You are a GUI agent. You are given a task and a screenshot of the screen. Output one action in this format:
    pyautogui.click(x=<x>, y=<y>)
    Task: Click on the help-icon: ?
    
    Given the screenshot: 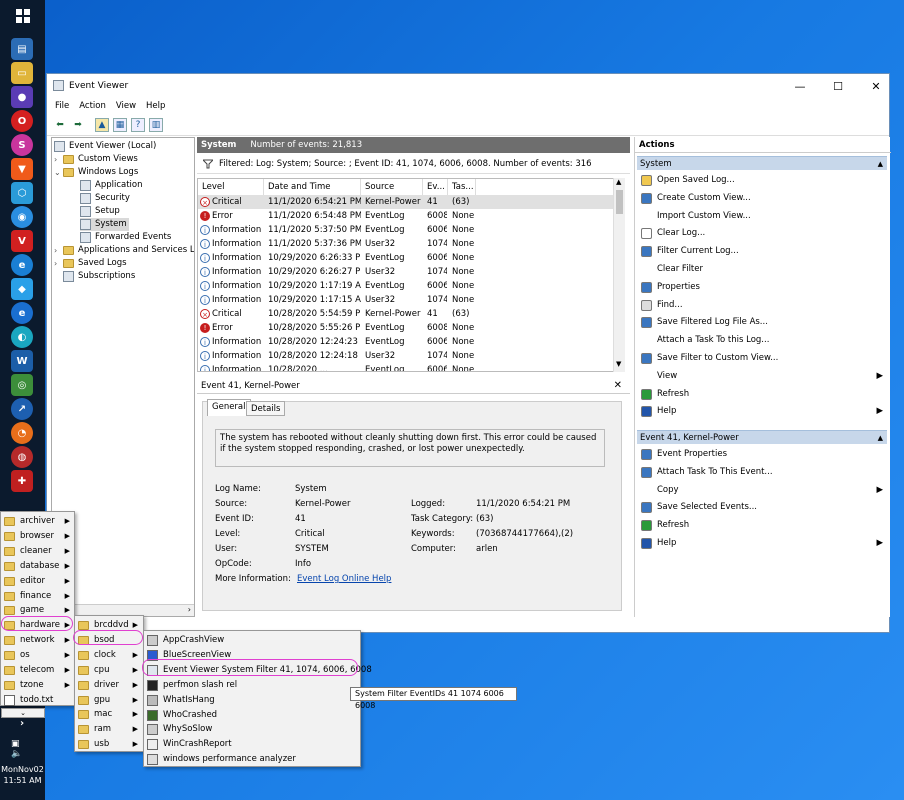 What is the action you would take?
    pyautogui.click(x=138, y=124)
    